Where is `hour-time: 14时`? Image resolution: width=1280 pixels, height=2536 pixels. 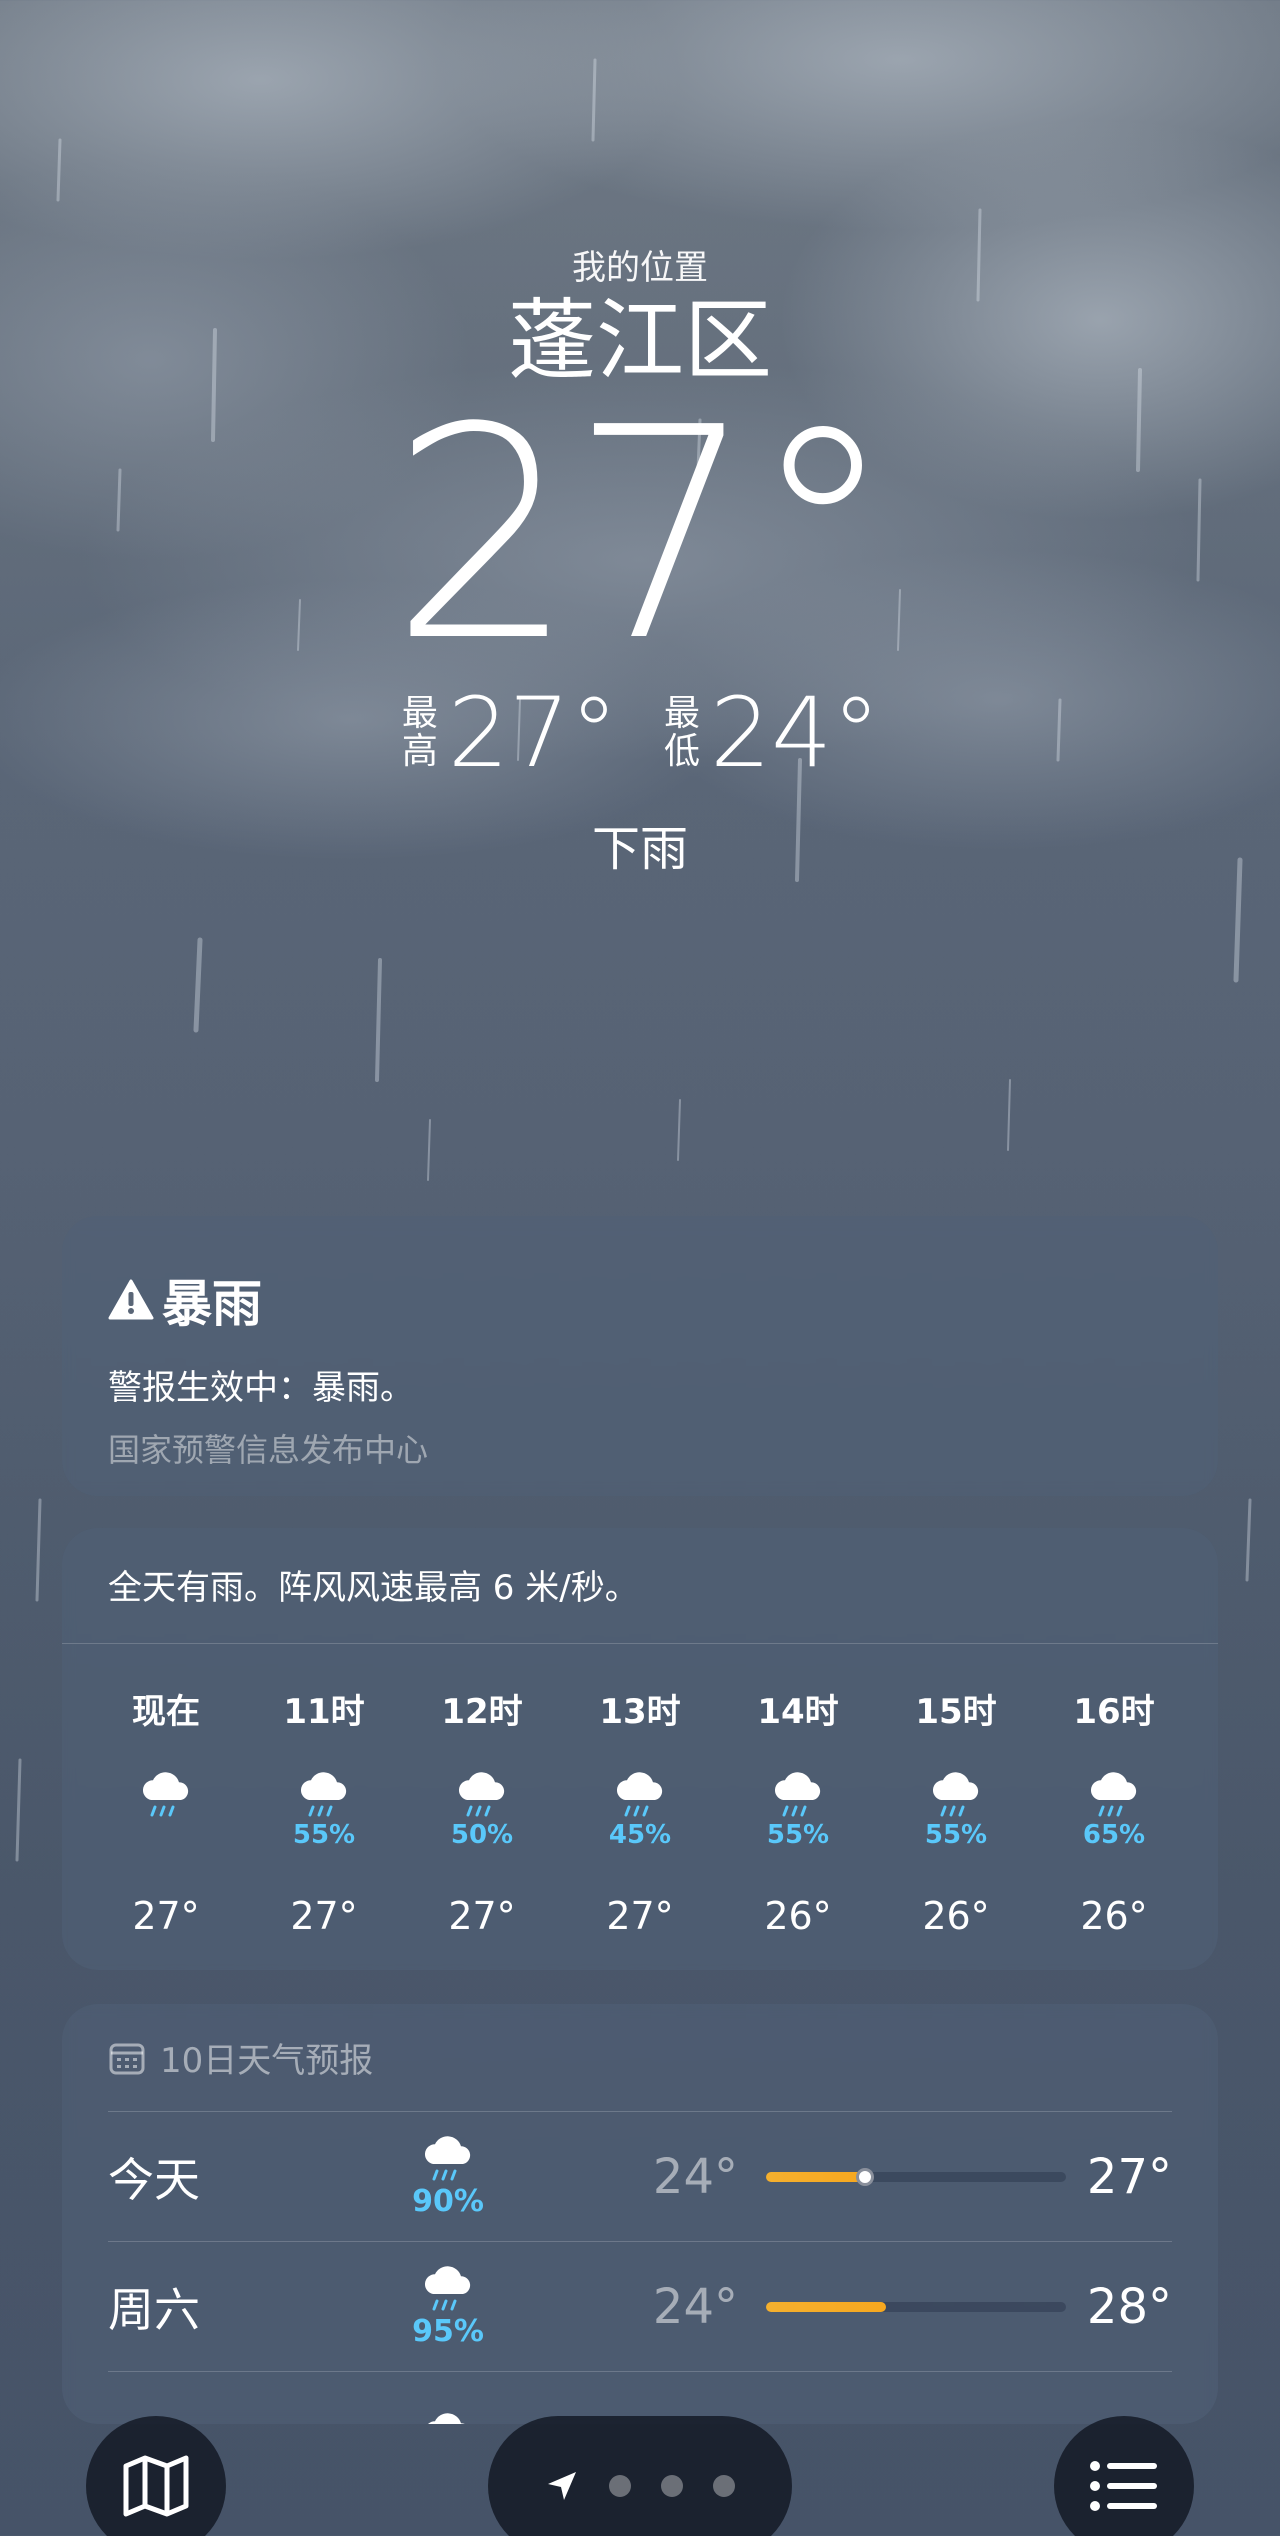
hour-time: 14时 is located at coordinates (798, 1712).